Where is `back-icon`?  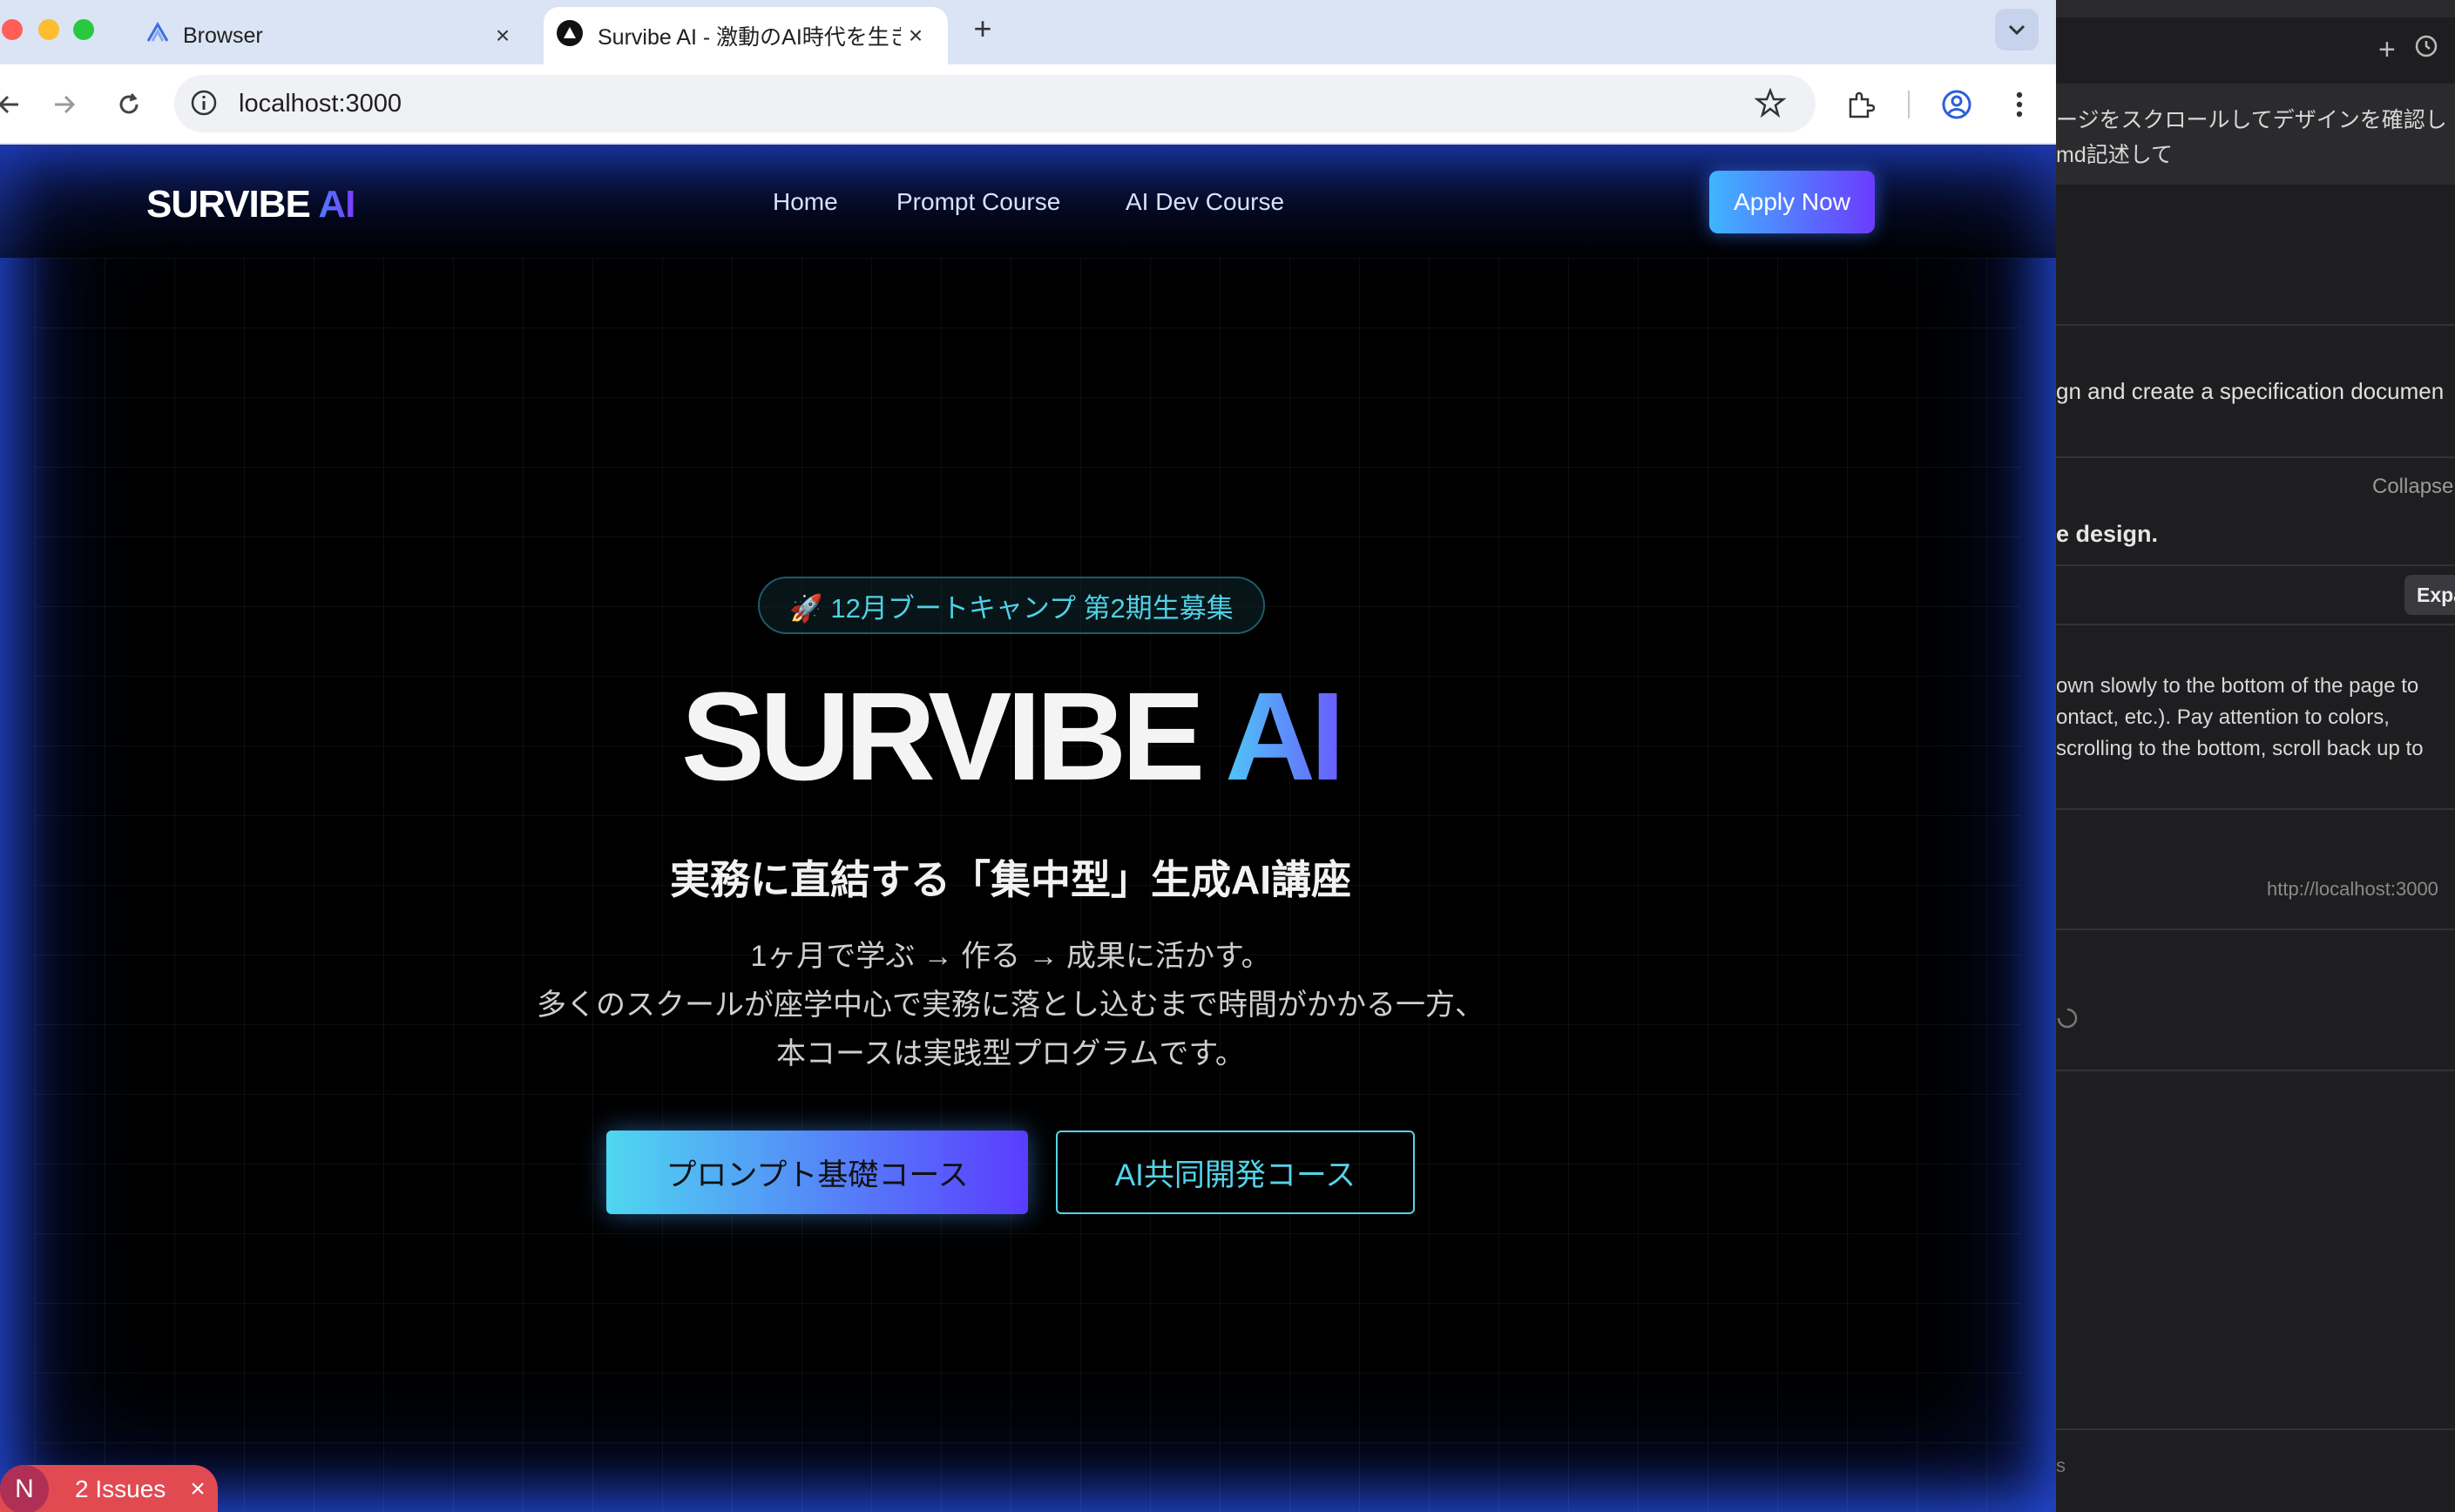
back-icon is located at coordinates (13, 104).